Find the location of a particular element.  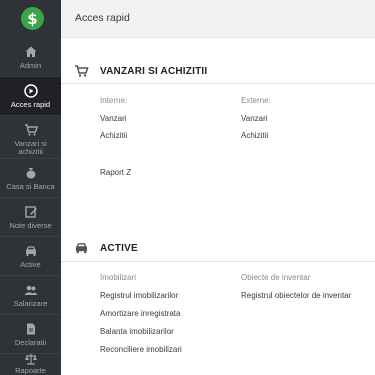

externe-label: Externe: is located at coordinates (256, 100).